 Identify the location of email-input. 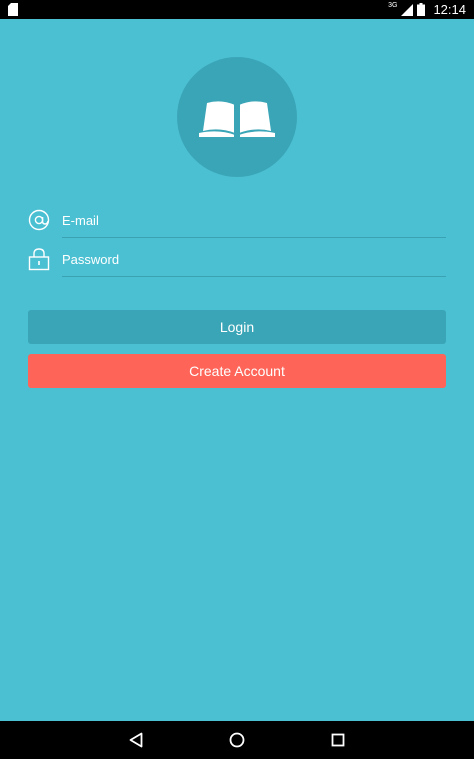
(254, 221).